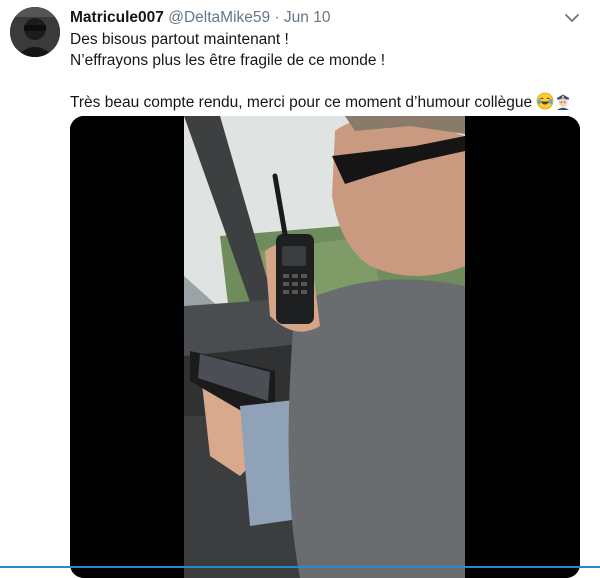 This screenshot has height=578, width=600. I want to click on avatar-image, so click(35, 32).